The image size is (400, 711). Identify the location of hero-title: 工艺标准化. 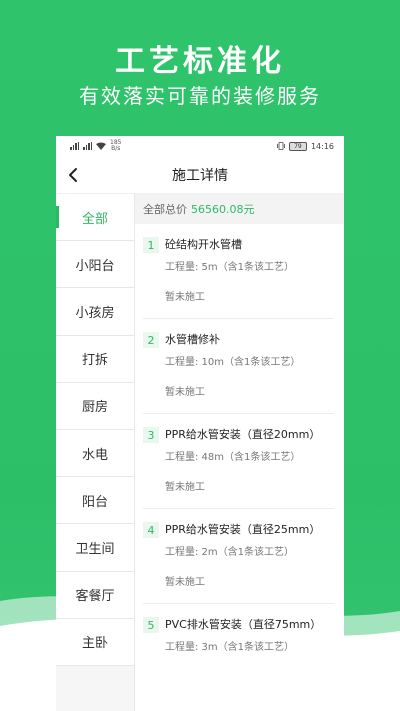
(200, 61).